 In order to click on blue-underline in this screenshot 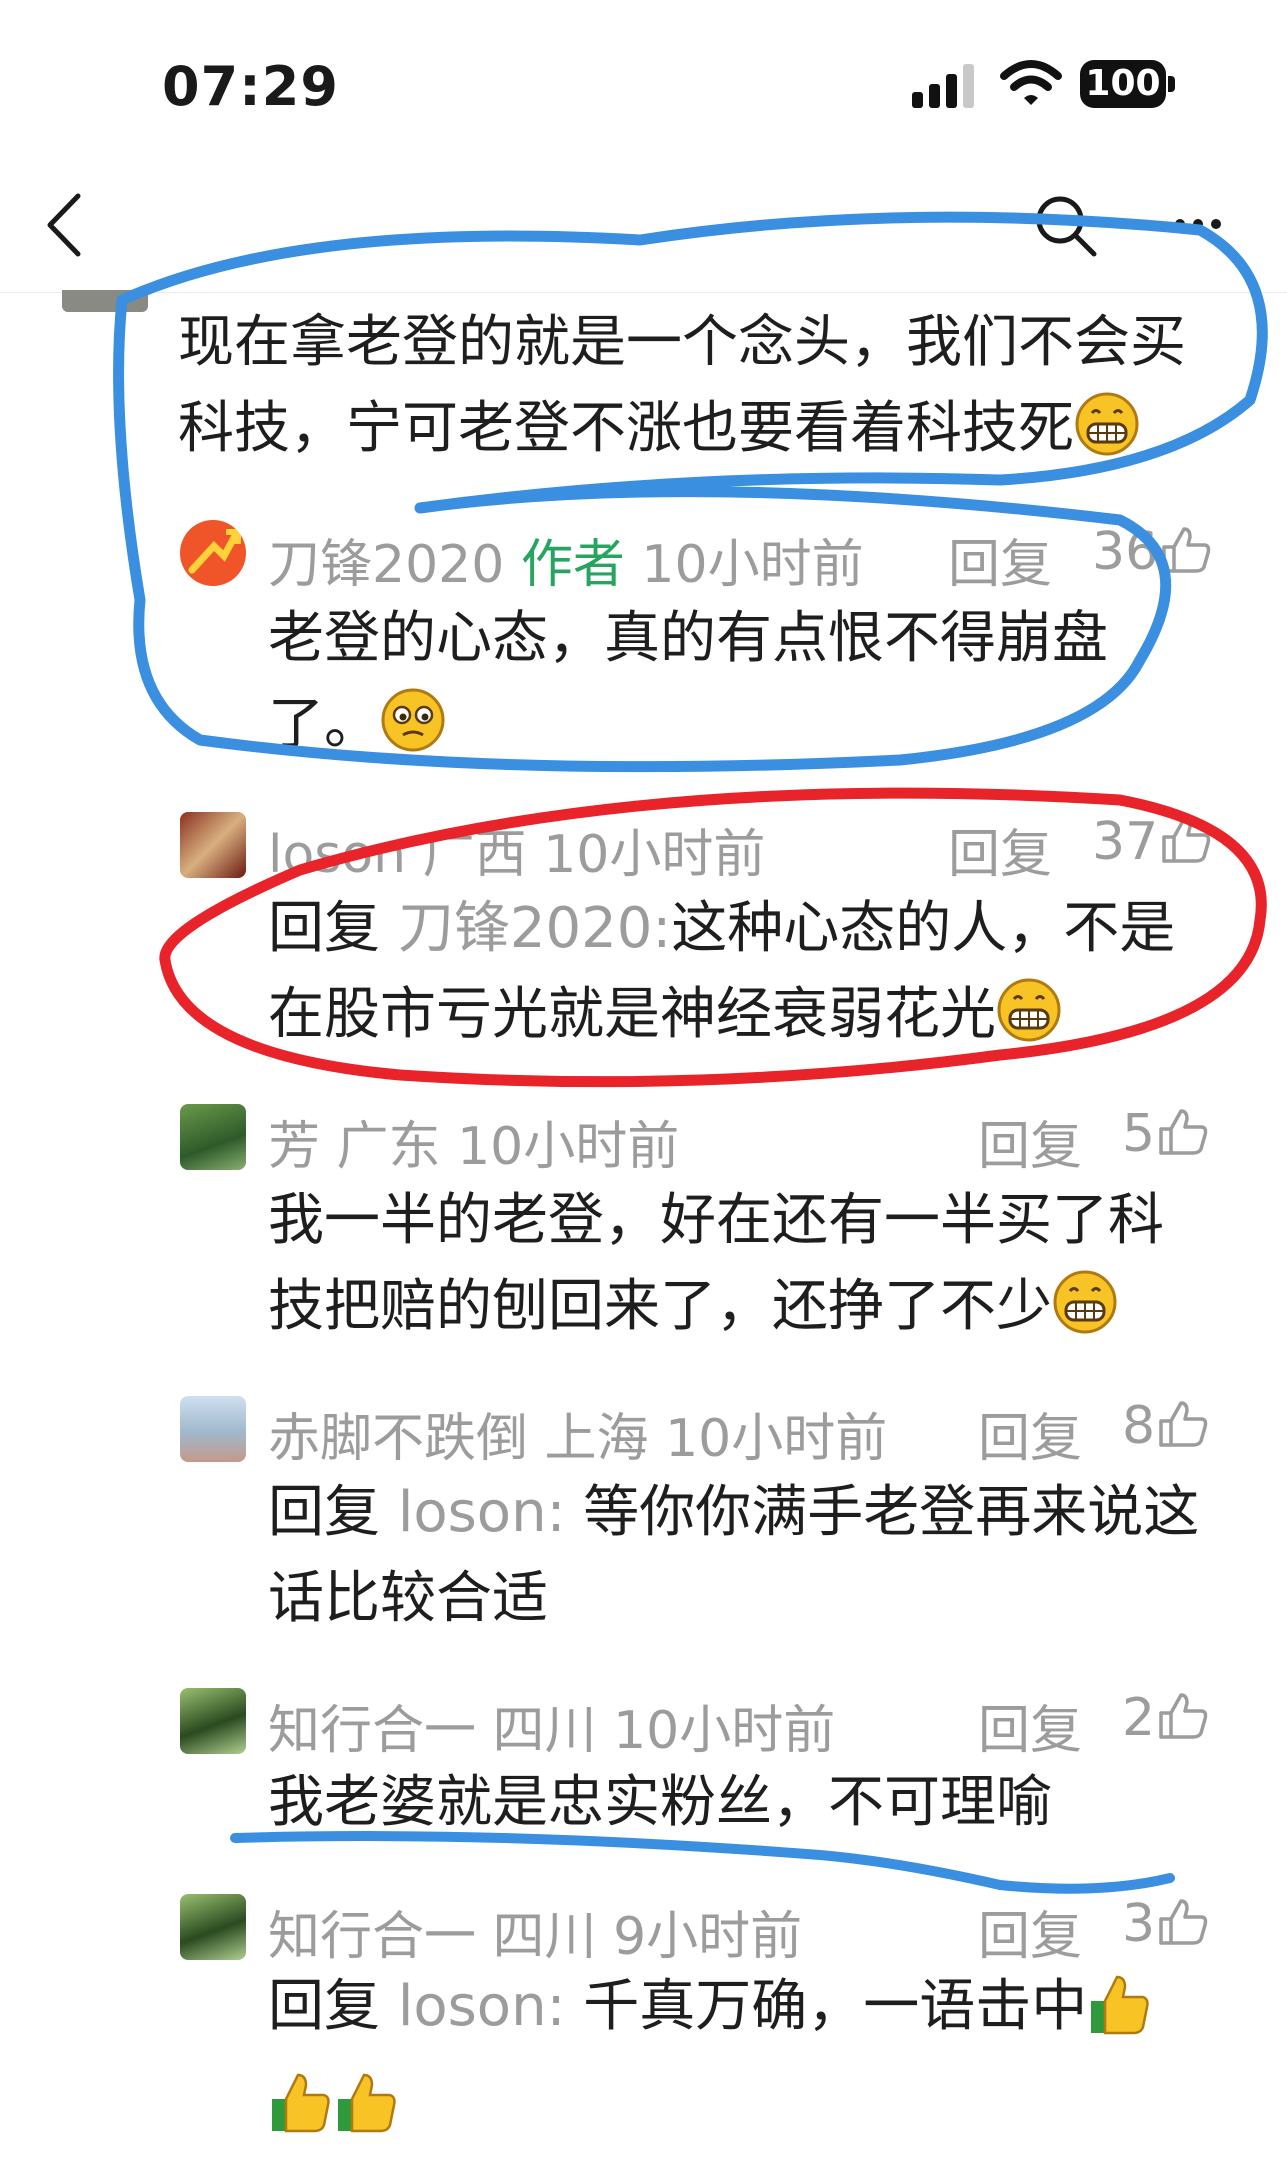, I will do `click(702, 1862)`.